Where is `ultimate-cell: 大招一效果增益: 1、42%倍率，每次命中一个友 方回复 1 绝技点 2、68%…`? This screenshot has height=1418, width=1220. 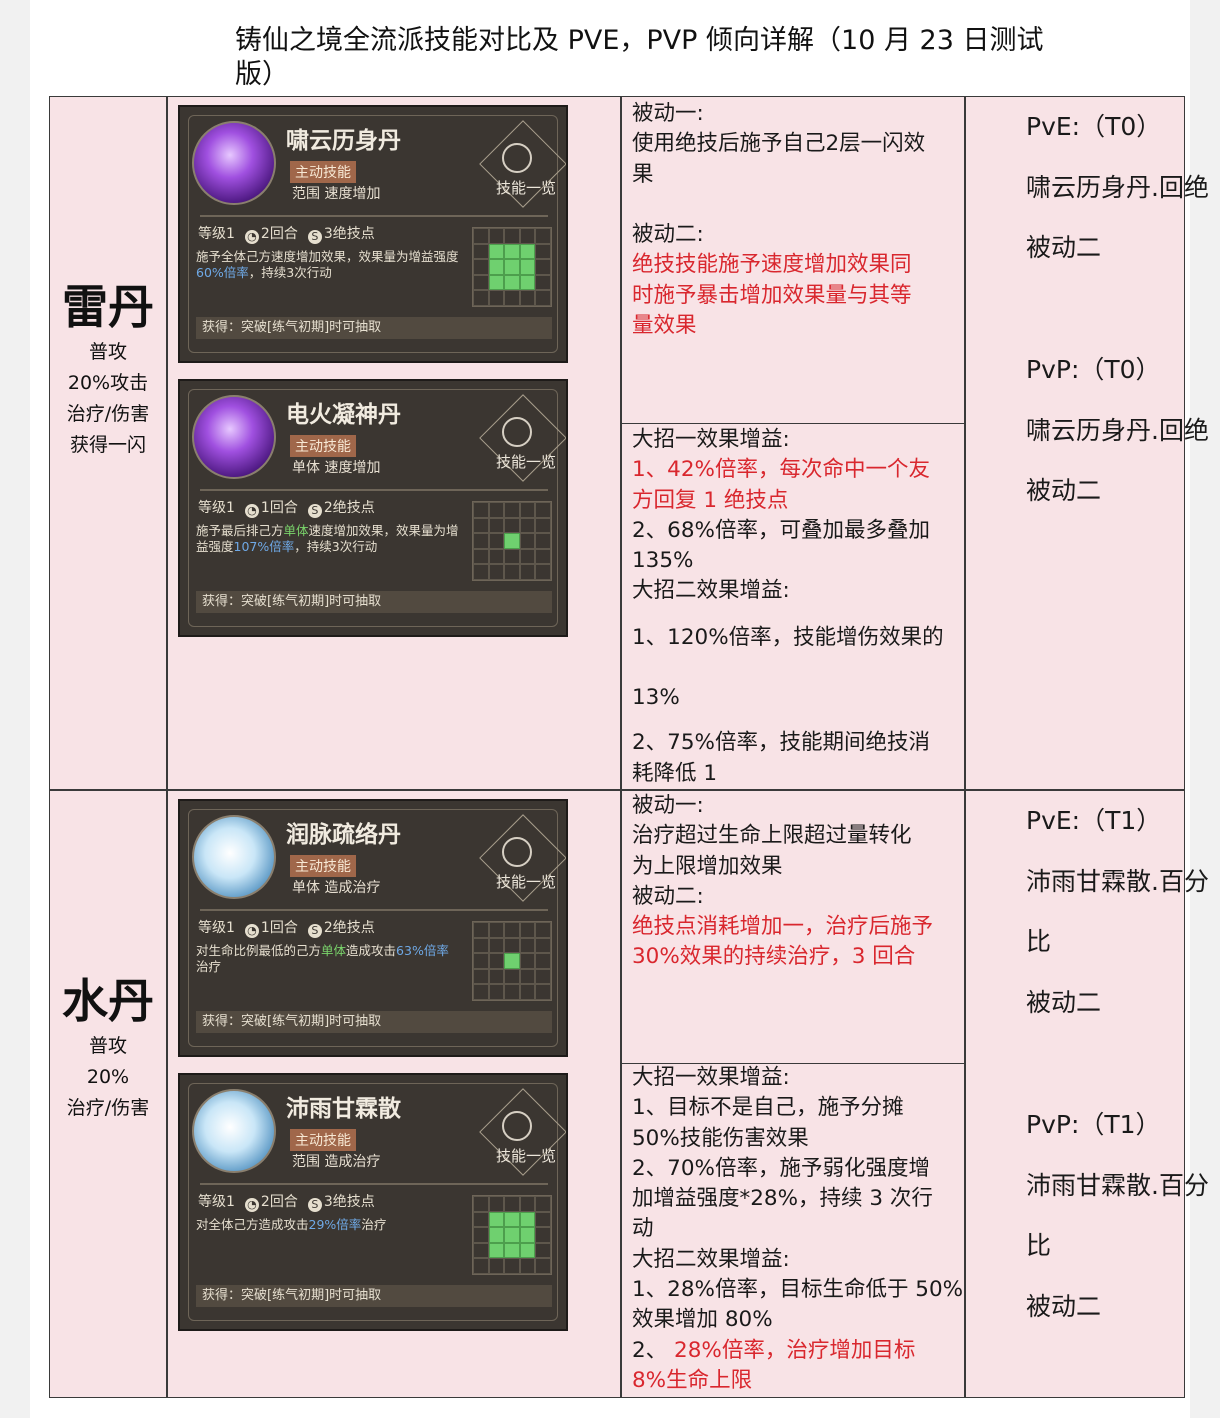
ultimate-cell: 大招一效果增益: 1、42%倍率，每次命中一个友 方回复 1 绝技点 2、68%… is located at coordinates (788, 607).